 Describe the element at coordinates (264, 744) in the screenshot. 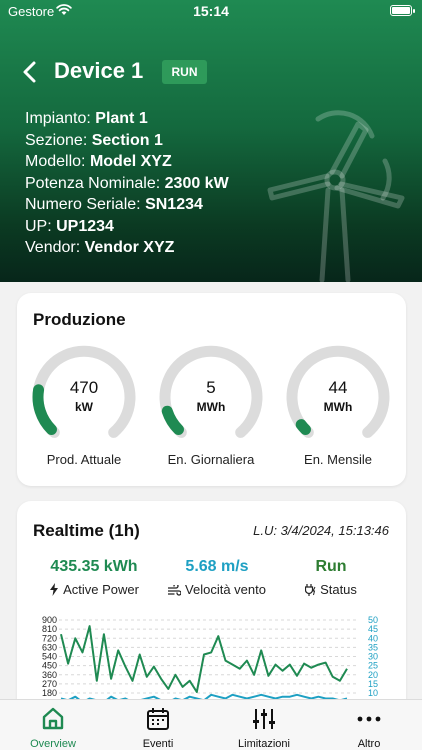

I see `tab-label: Limitazioni` at that location.